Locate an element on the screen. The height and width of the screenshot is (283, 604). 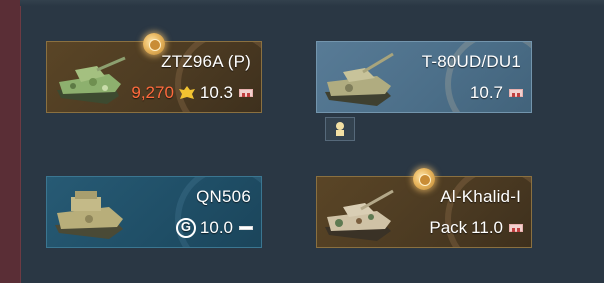
vehicle-stats-row: 10.7 is located at coordinates (496, 93).